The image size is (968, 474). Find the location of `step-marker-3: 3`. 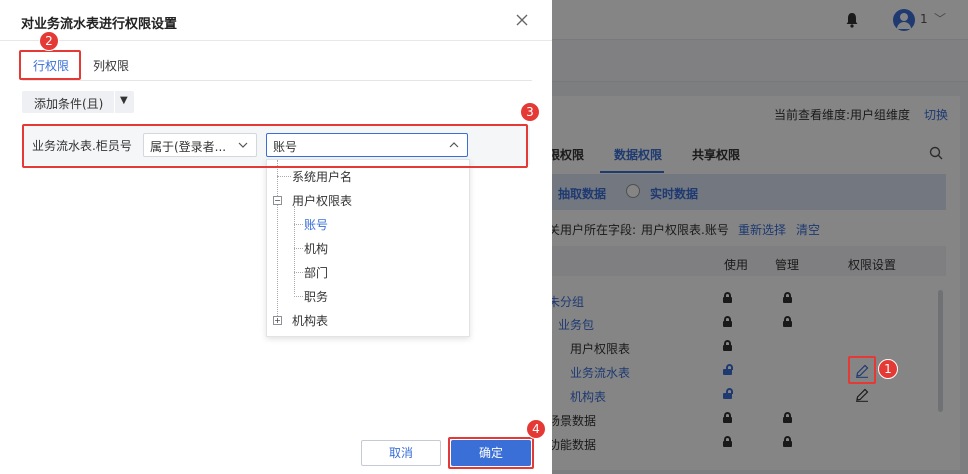

step-marker-3: 3 is located at coordinates (530, 112).